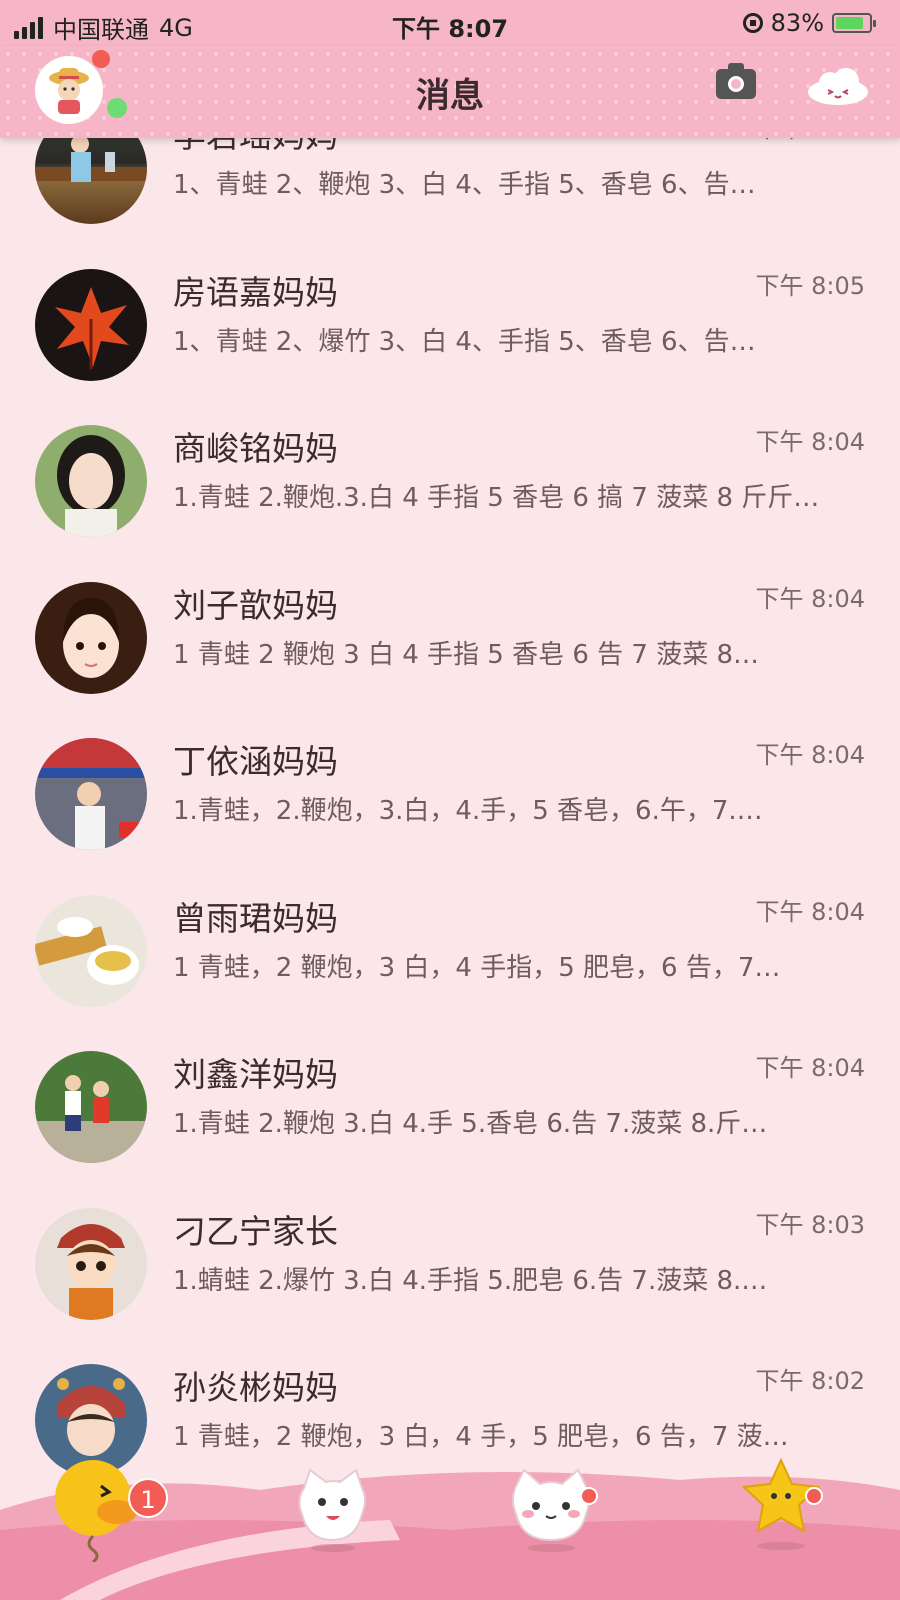  What do you see at coordinates (810, 285) in the screenshot?
I see `message-time: 下午 8:05` at bounding box center [810, 285].